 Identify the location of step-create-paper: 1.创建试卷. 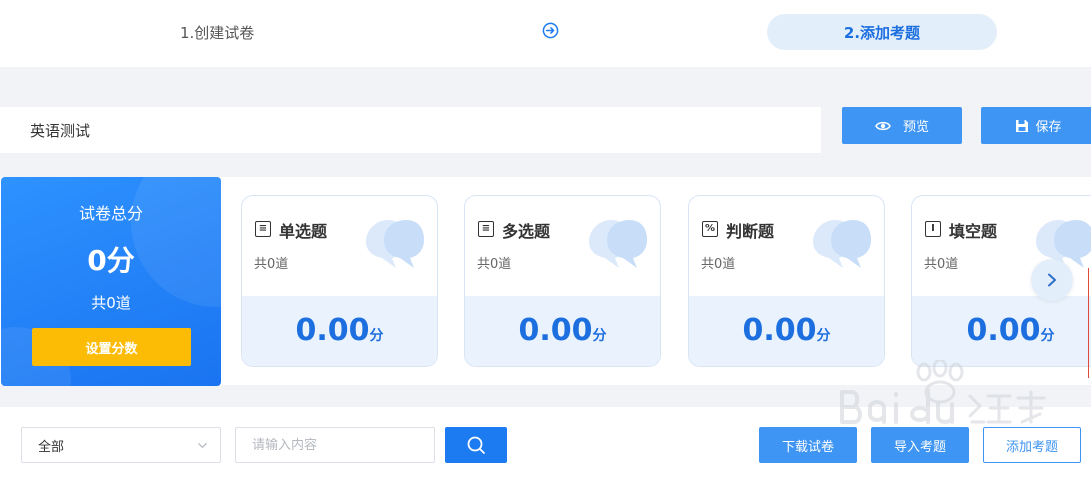
(217, 32).